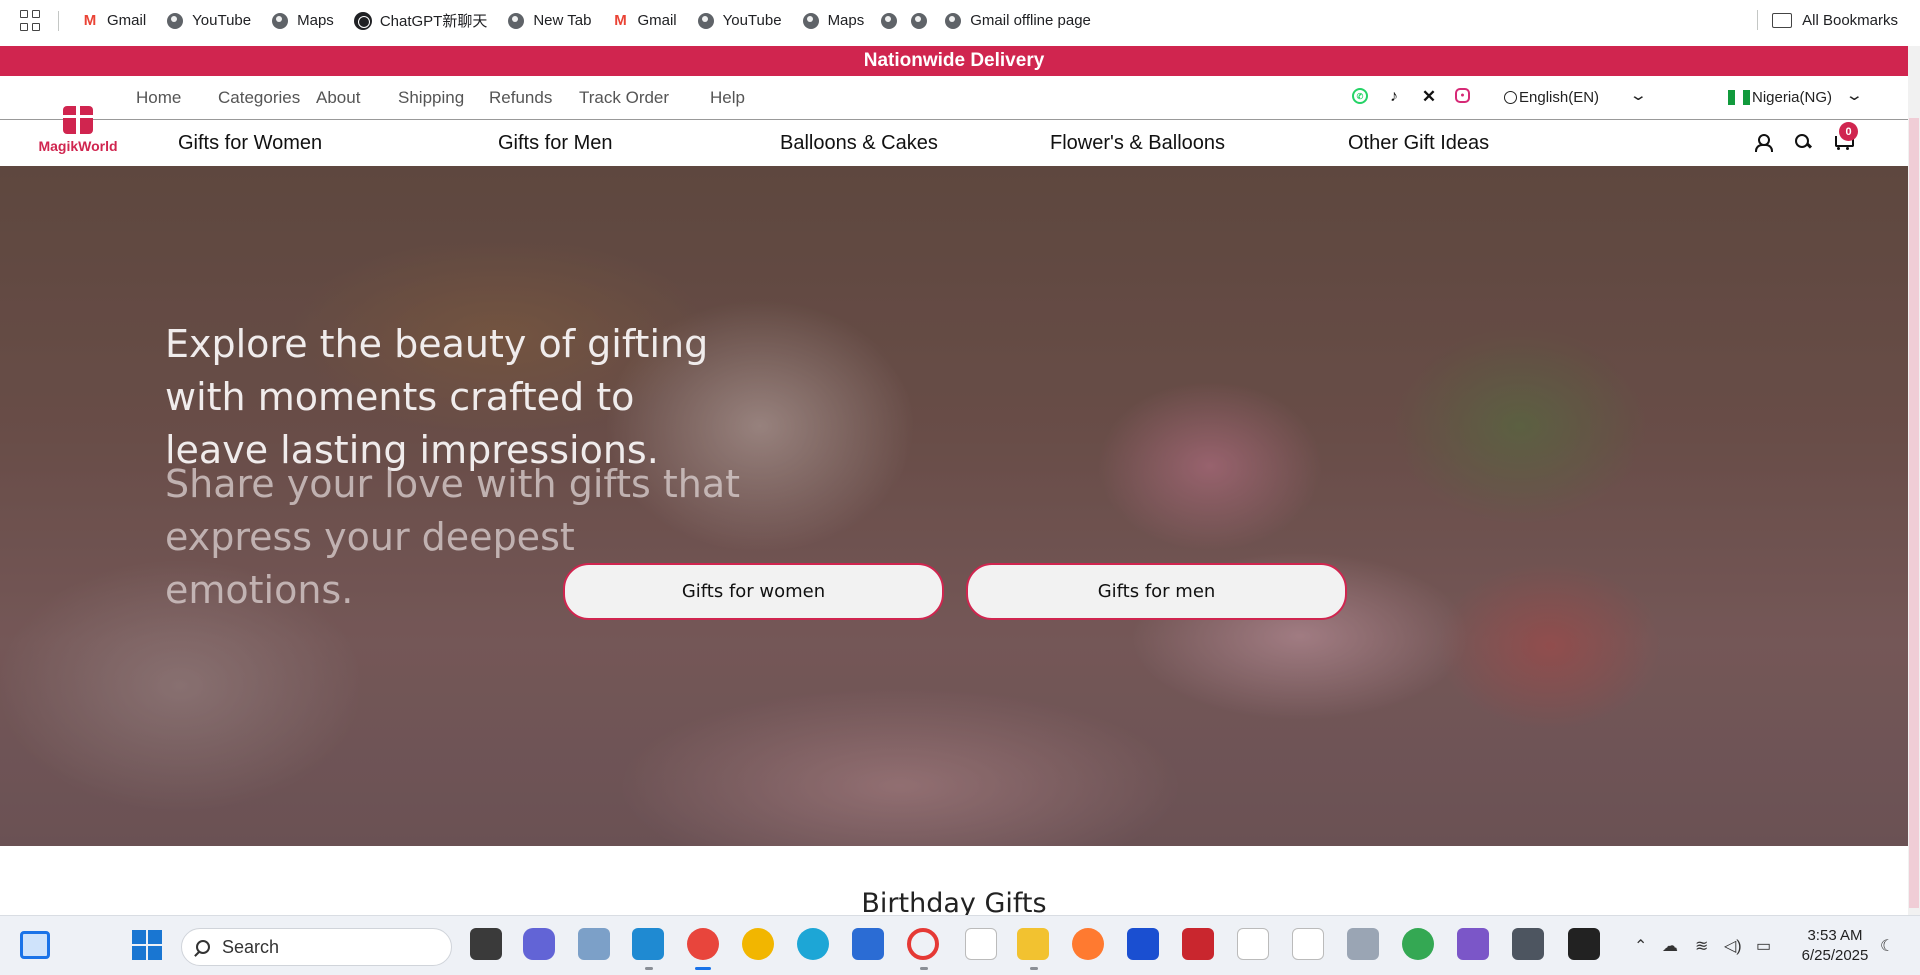 Image resolution: width=1920 pixels, height=975 pixels. What do you see at coordinates (594, 944) in the screenshot?
I see `file-manager-icon` at bounding box center [594, 944].